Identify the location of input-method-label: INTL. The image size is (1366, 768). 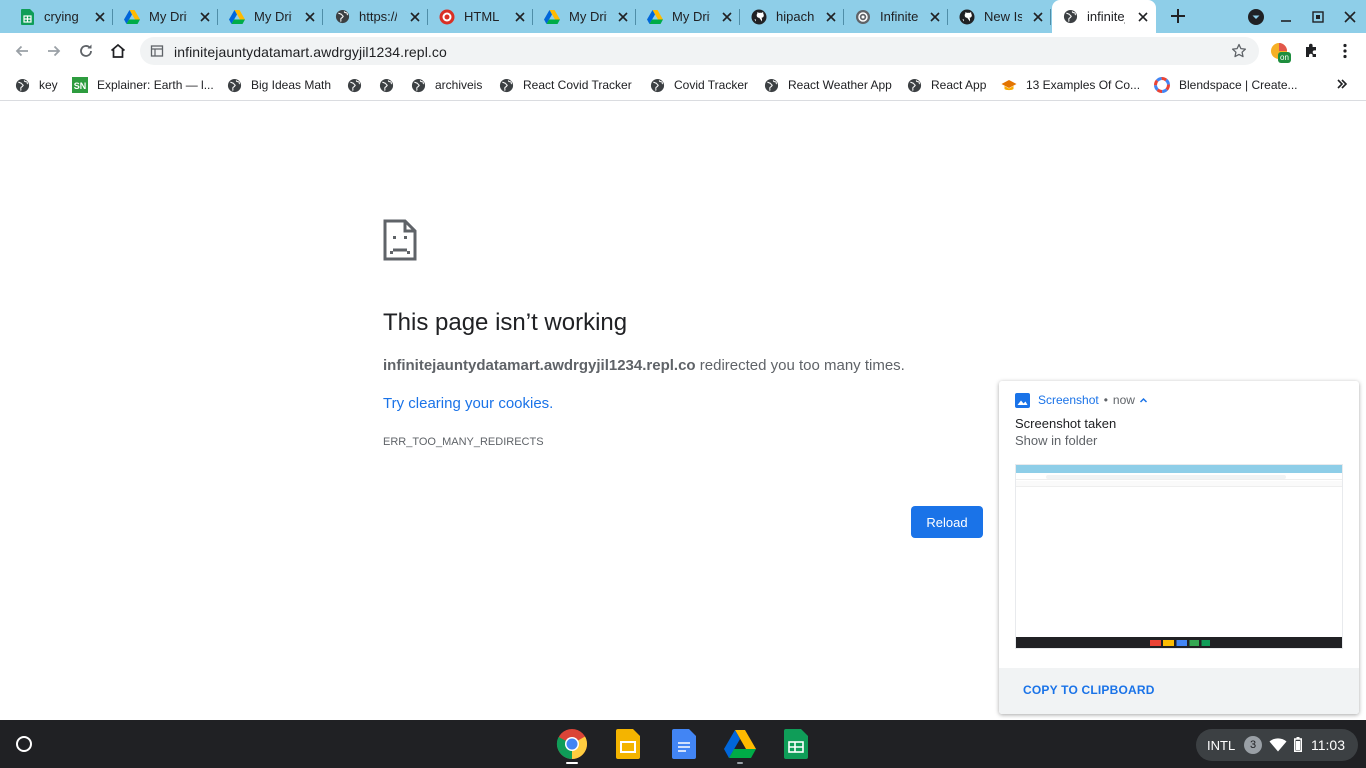
(1221, 745).